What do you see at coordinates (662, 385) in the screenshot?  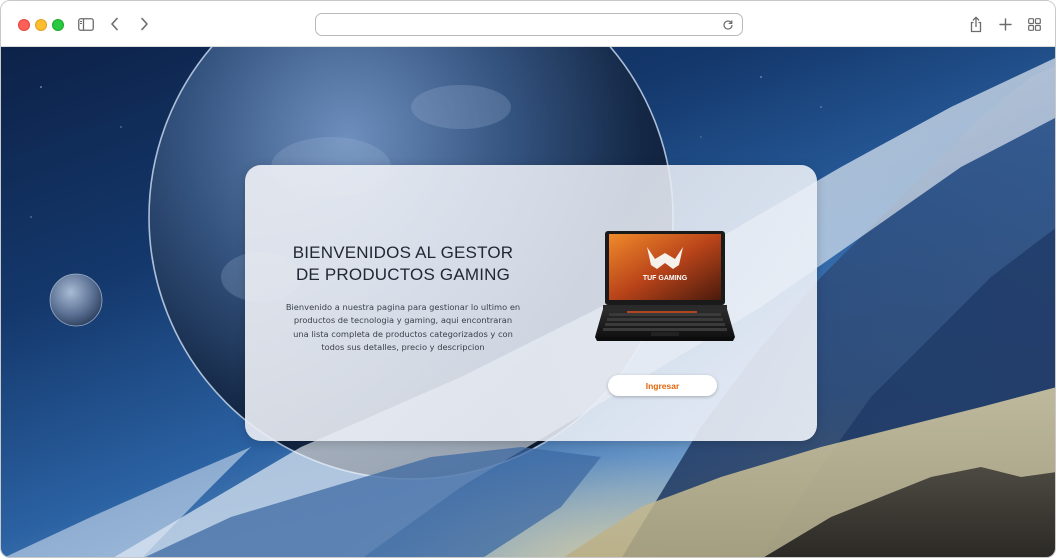 I see `ingresar-button: Ingresar` at bounding box center [662, 385].